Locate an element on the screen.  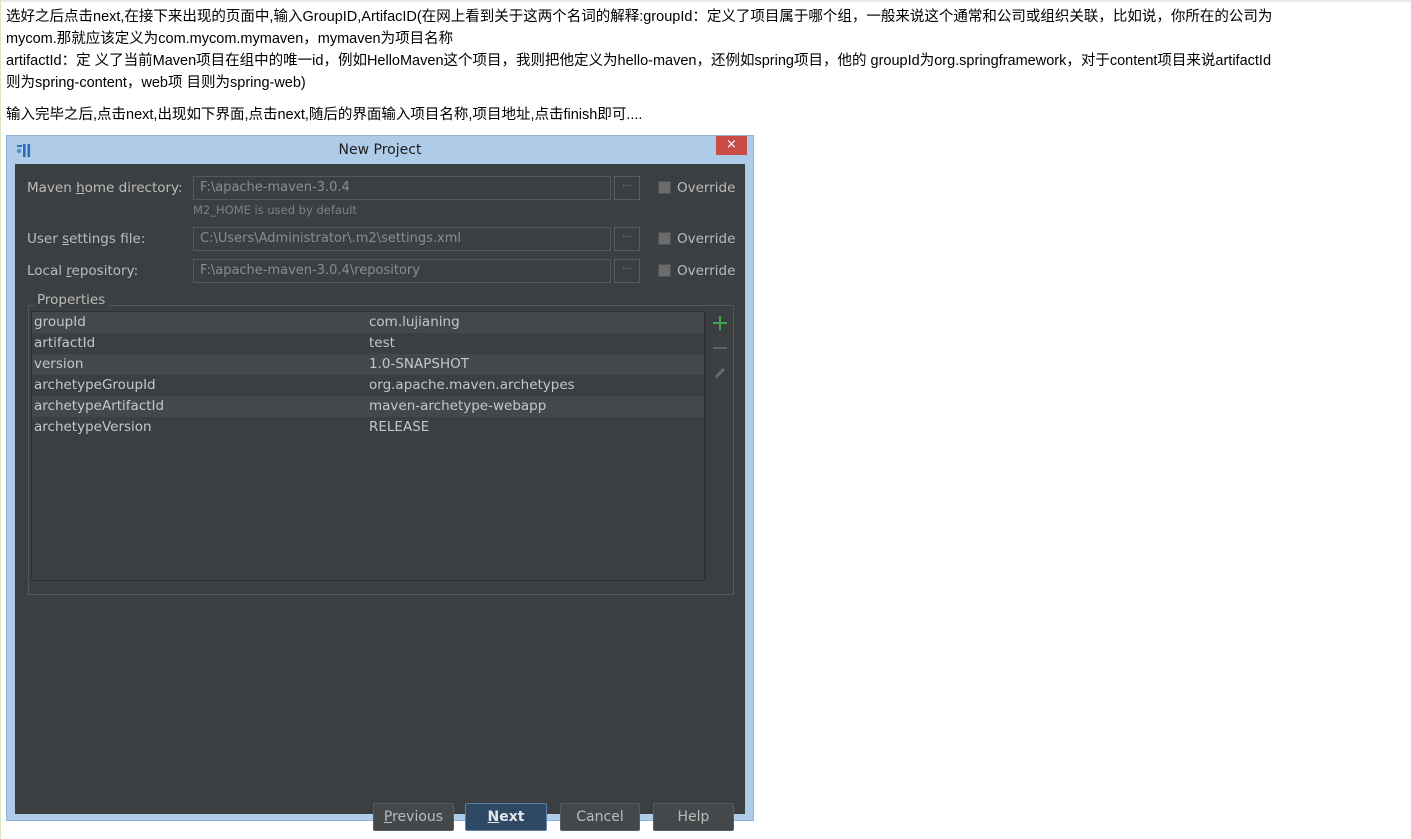
button-label: ext is located at coordinates (512, 817).